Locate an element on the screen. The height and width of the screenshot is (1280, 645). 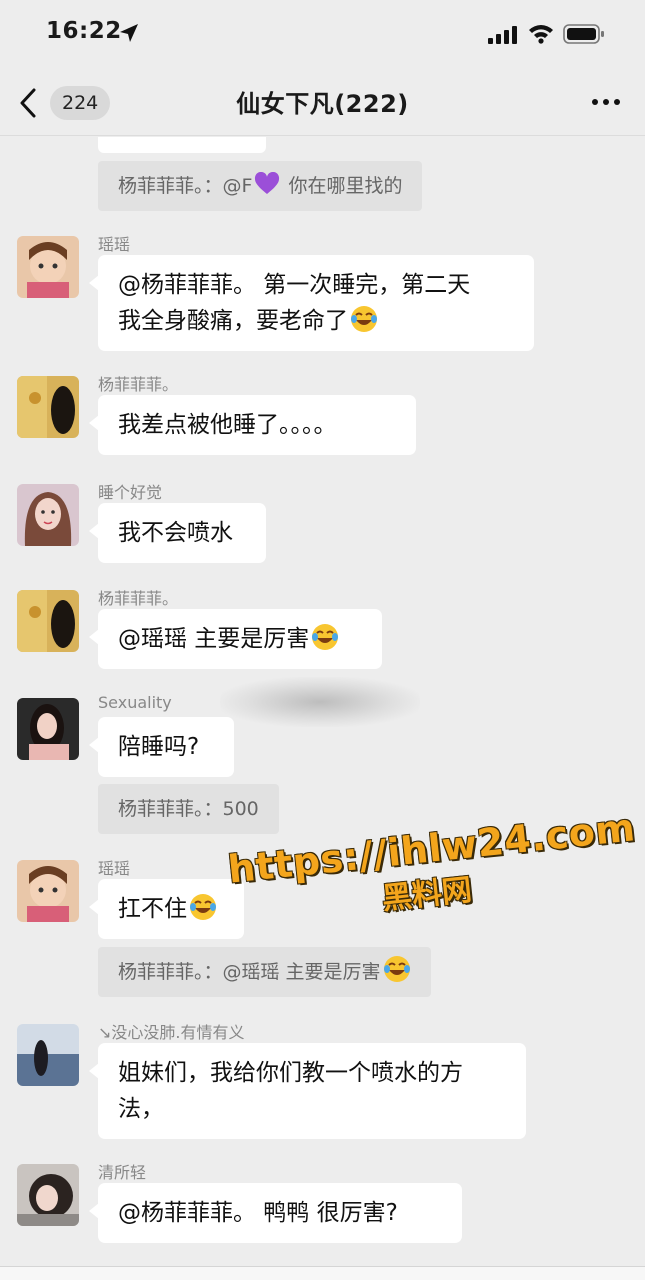
message-bubble: @杨菲菲菲。 第一次睡完，第二天 我全身酸痛，要老命了 is located at coordinates (311, 303).